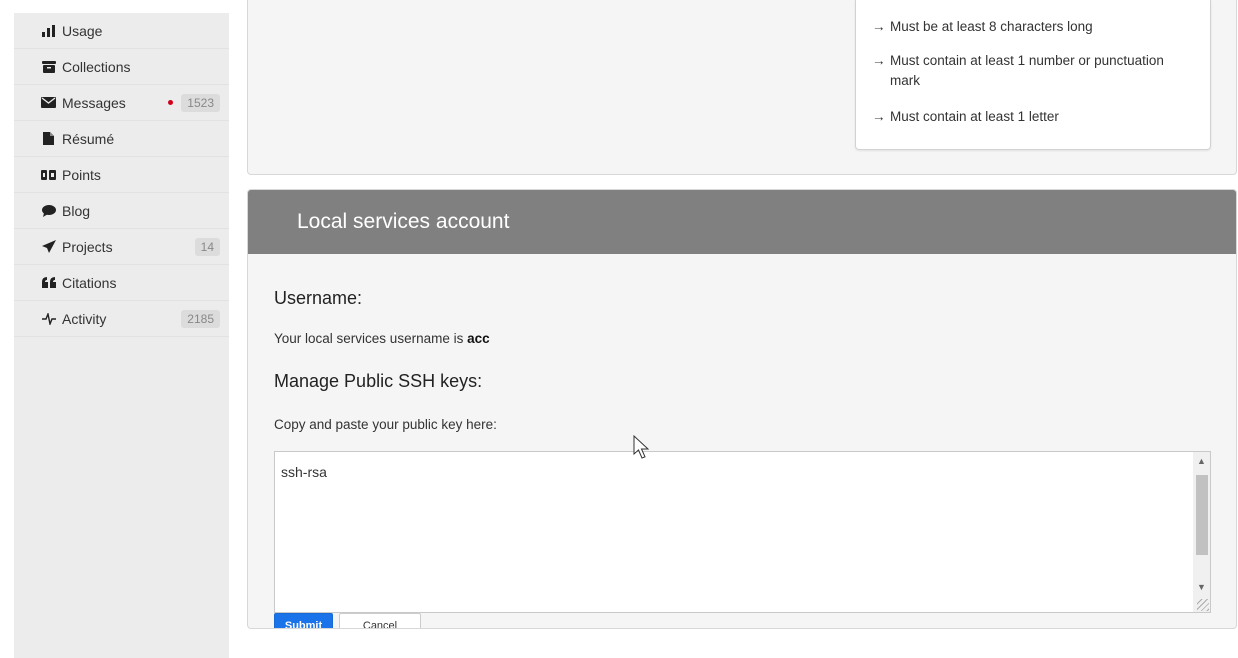 The image size is (1238, 658). I want to click on sidebar-item-label: Collections, so click(96, 66).